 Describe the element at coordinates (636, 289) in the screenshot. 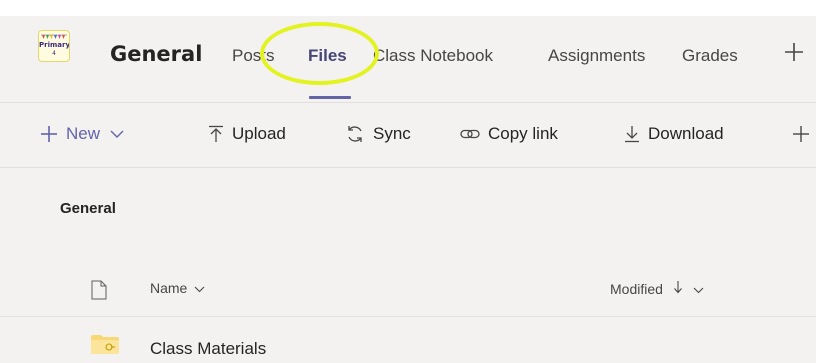

I see `column-header-modified-label: Modified` at that location.